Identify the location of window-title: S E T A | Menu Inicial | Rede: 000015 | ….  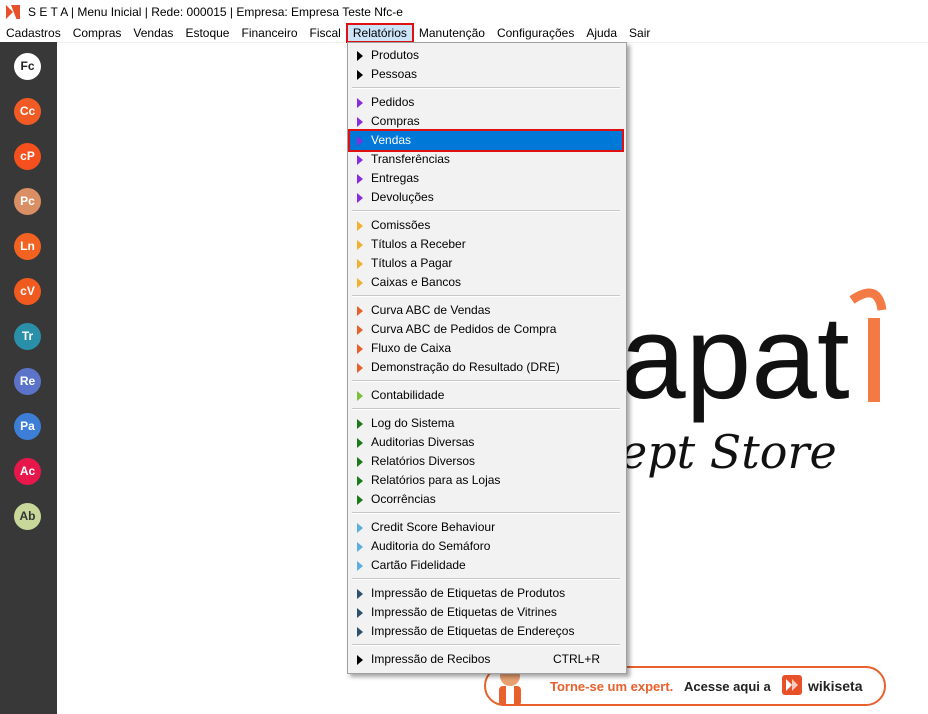
(215, 12).